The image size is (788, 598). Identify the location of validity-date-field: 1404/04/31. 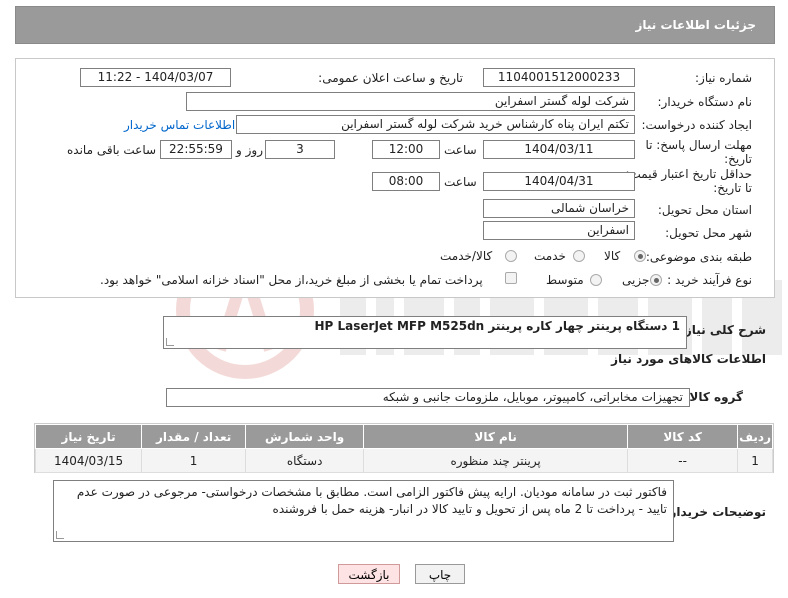
(559, 181).